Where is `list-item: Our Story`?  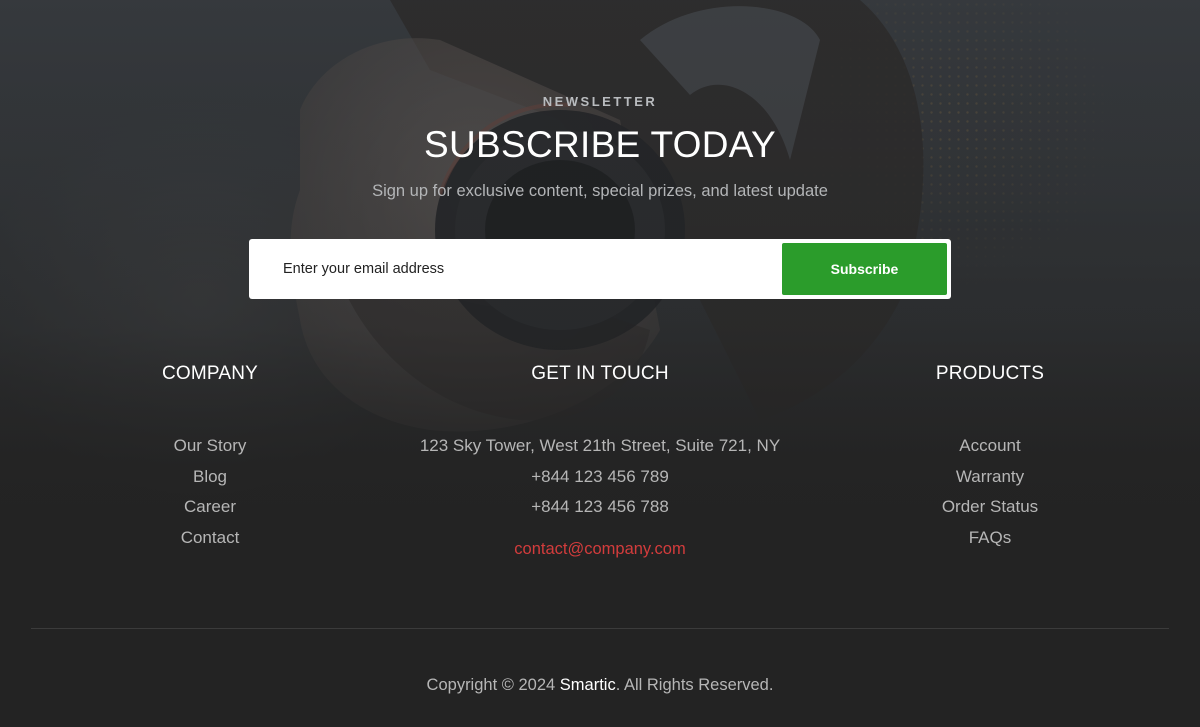
list-item: Our Story is located at coordinates (210, 446).